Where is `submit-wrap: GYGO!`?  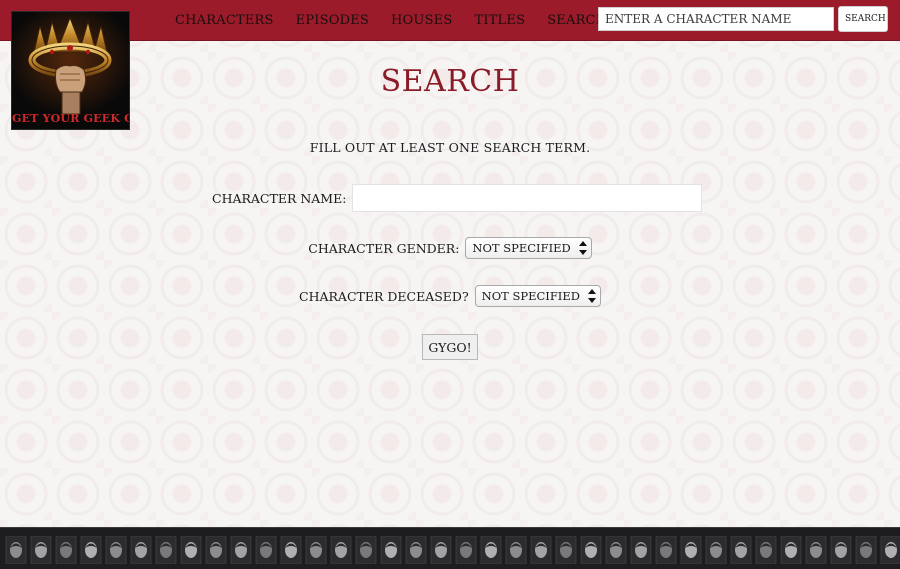 submit-wrap: GYGO! is located at coordinates (450, 347).